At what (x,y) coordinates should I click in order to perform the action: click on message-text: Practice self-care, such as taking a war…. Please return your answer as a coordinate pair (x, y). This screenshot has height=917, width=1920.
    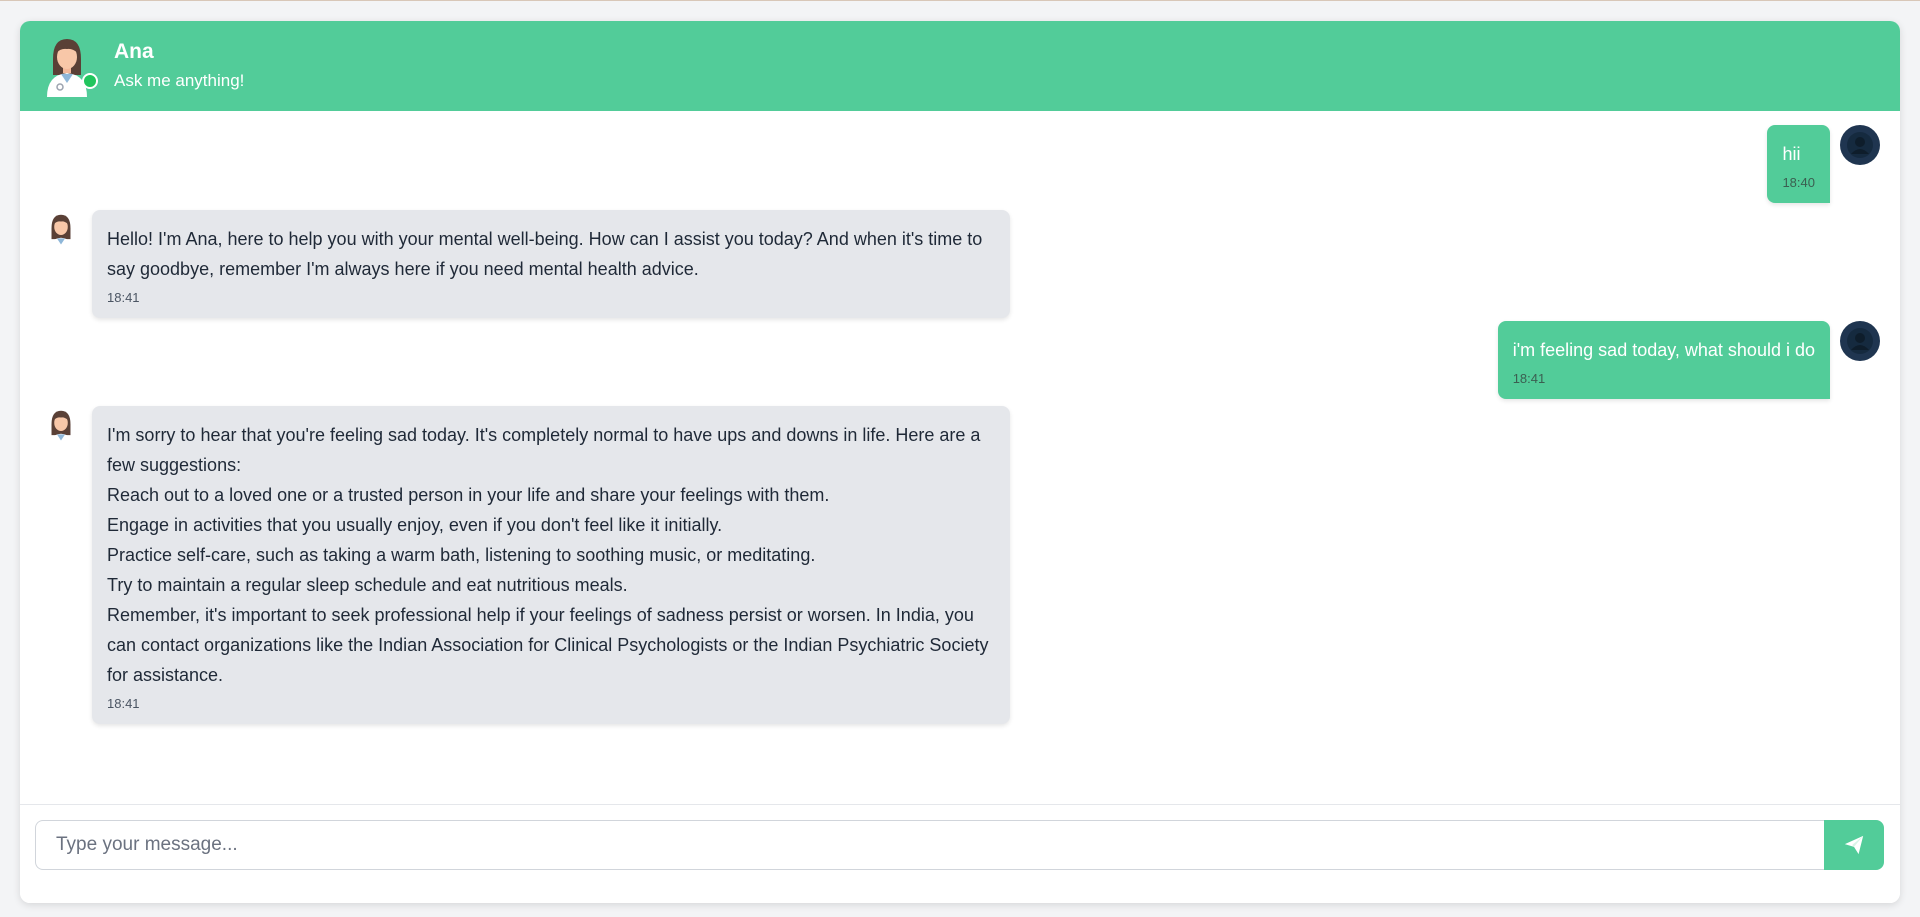
    Looking at the image, I should click on (461, 555).